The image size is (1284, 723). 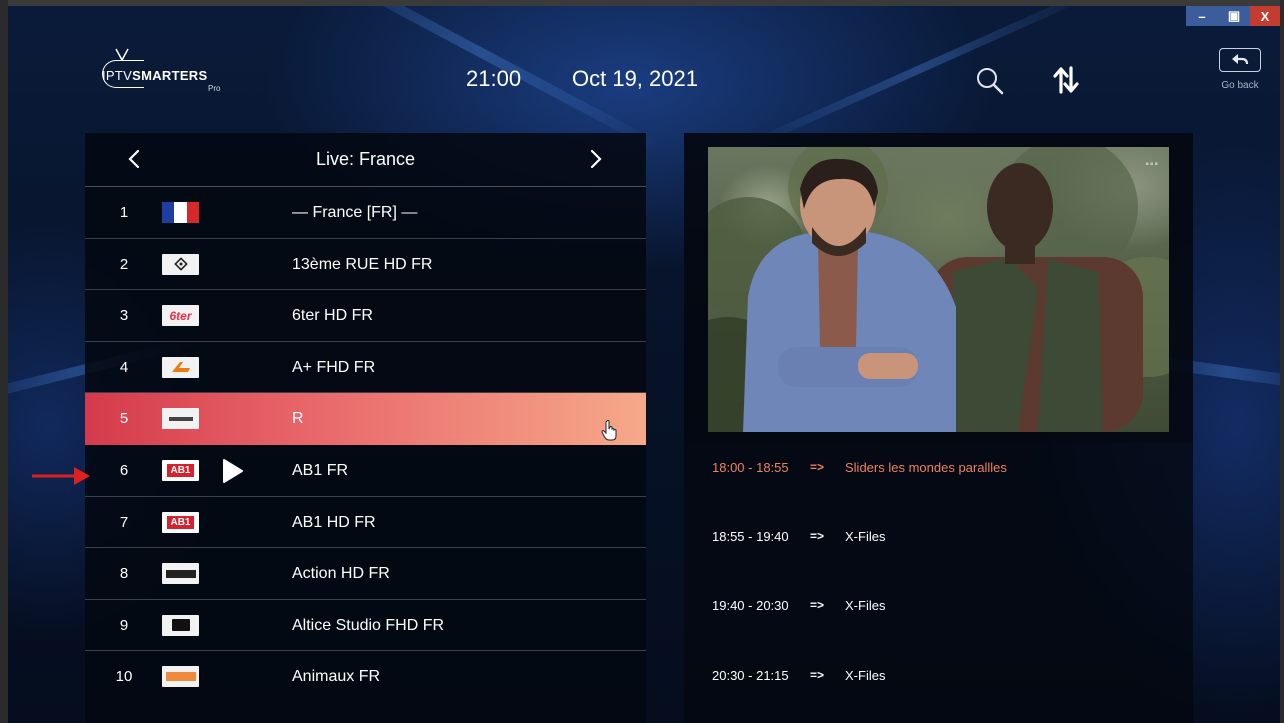 I want to click on epg-time: 20:30 - 21:15, so click(x=750, y=675).